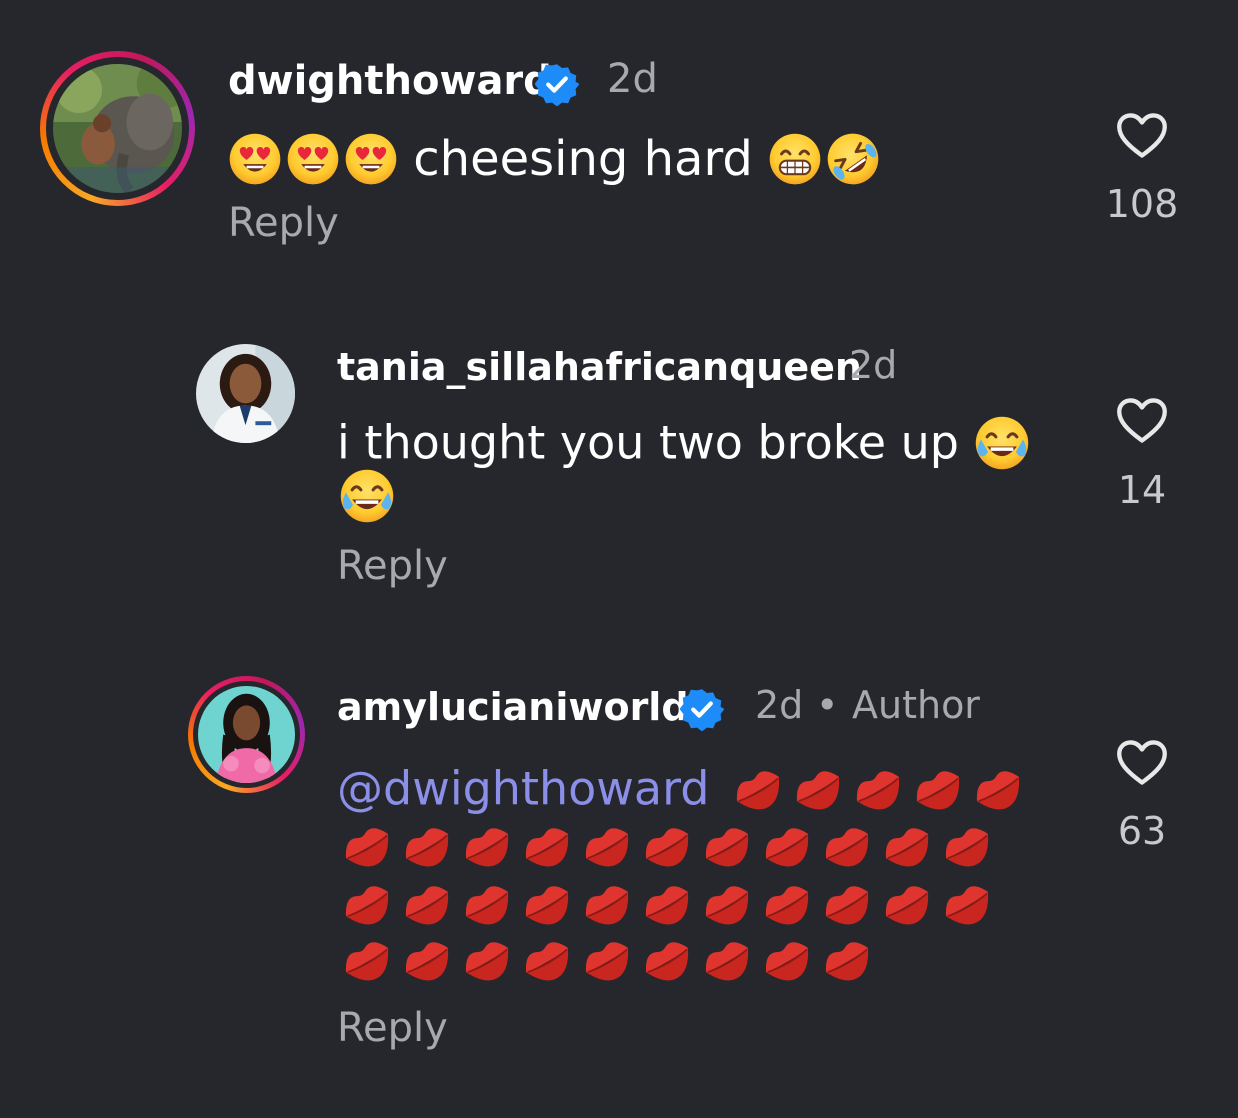  I want to click on comment-text: i thought you two broke up, so click(683, 441).